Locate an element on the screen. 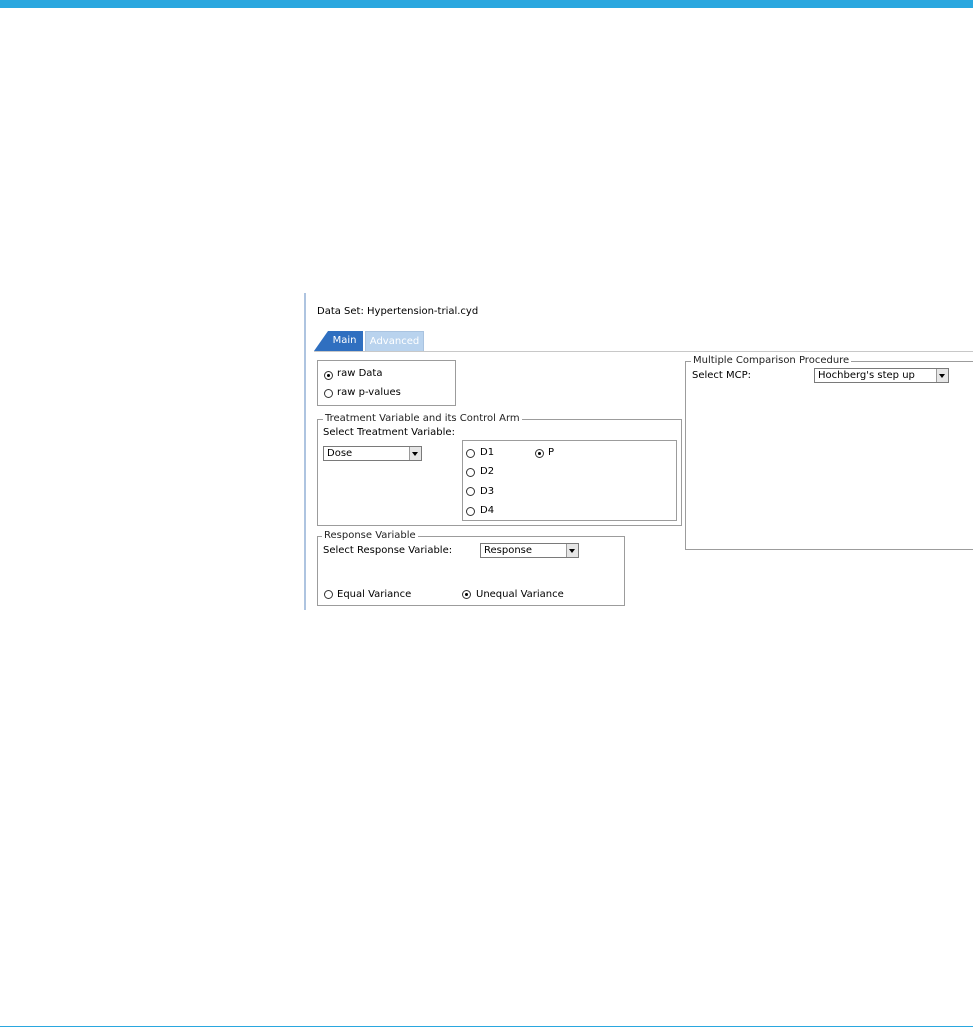  level-d4-radio is located at coordinates (470, 511).